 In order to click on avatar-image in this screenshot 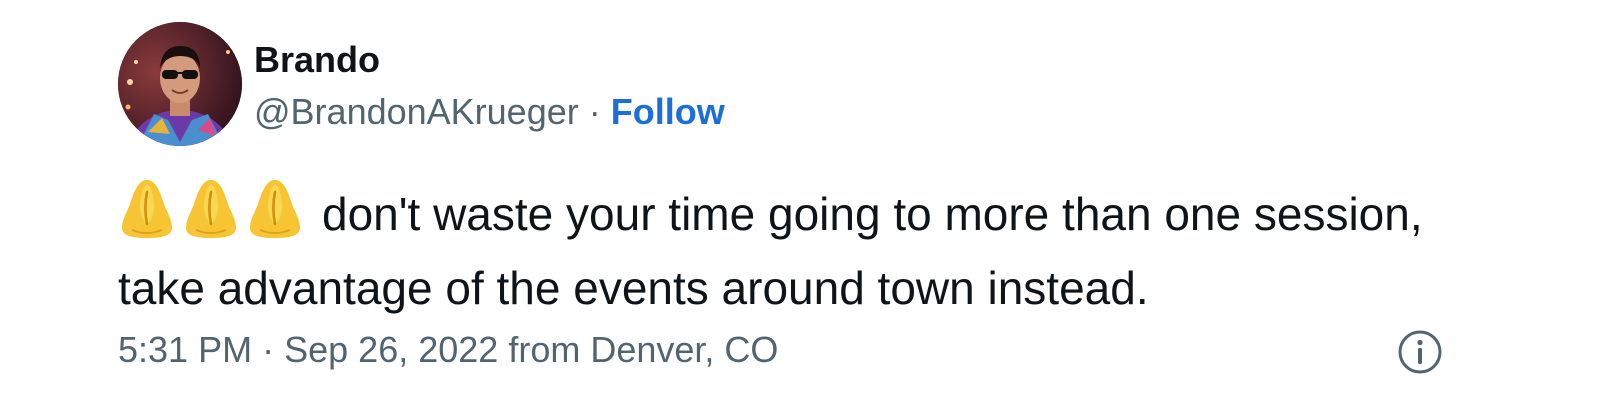, I will do `click(180, 84)`.